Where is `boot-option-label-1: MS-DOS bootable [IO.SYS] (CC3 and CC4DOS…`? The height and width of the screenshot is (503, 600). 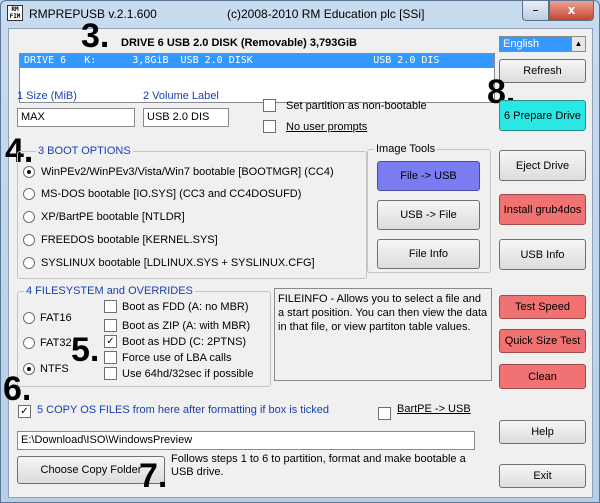 boot-option-label-1: MS-DOS bootable [IO.SYS] (CC3 and CC4DOS… is located at coordinates (171, 194).